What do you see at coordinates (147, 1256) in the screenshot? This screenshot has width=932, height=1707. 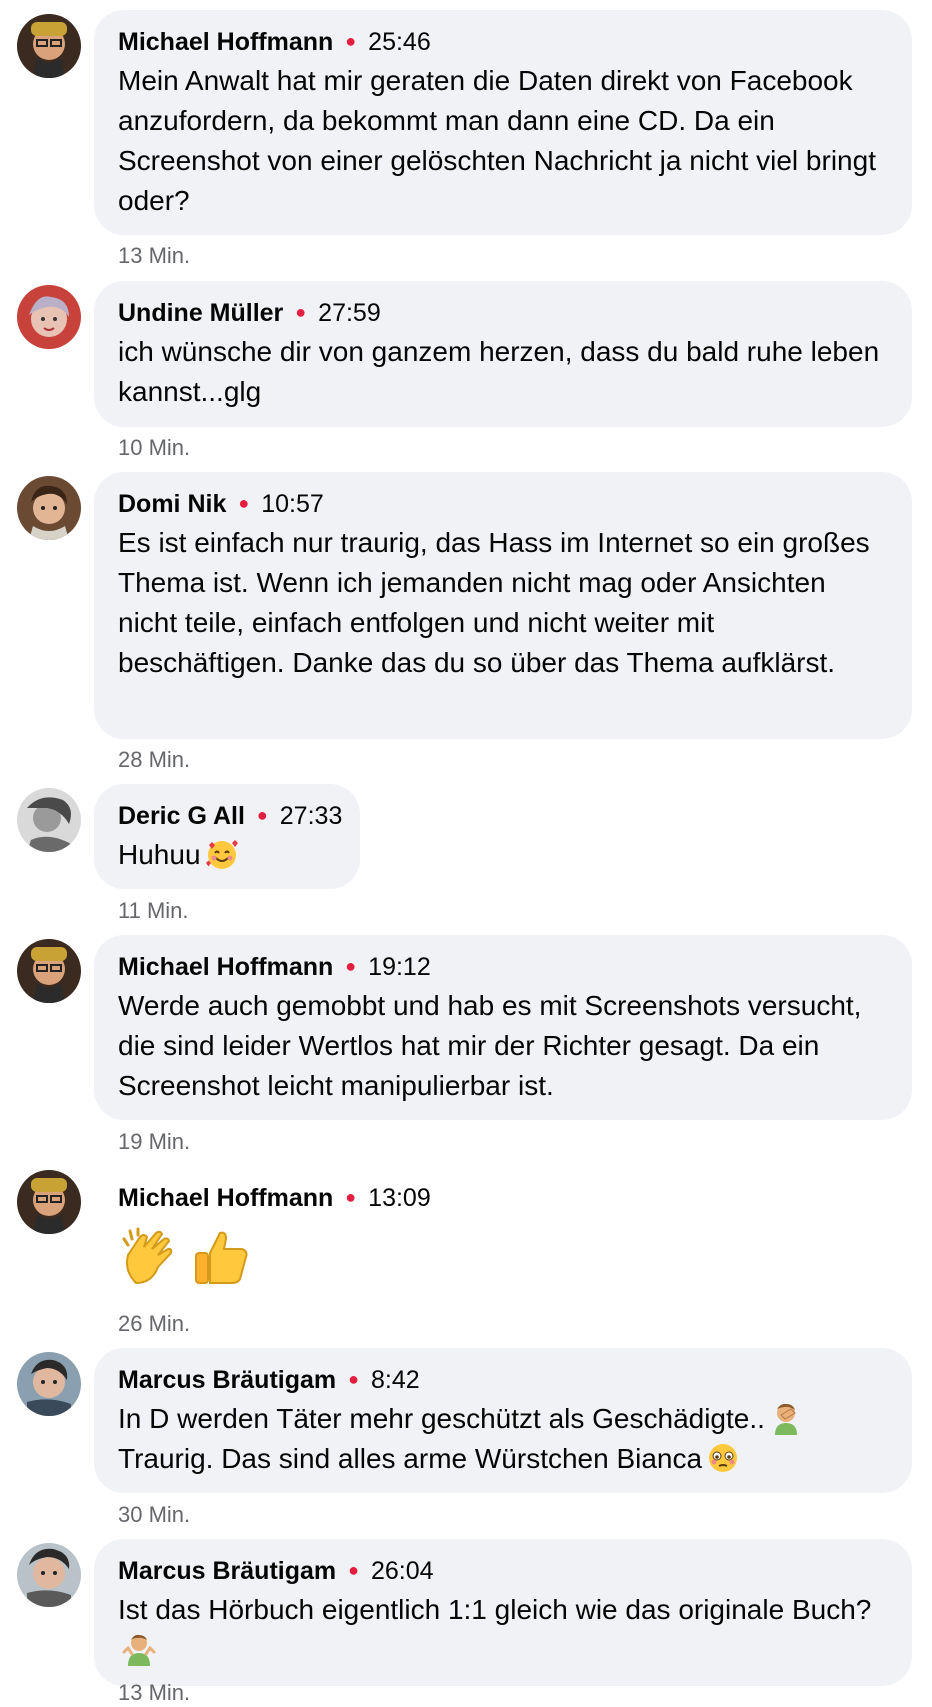 I see `clapping-hands-icon` at bounding box center [147, 1256].